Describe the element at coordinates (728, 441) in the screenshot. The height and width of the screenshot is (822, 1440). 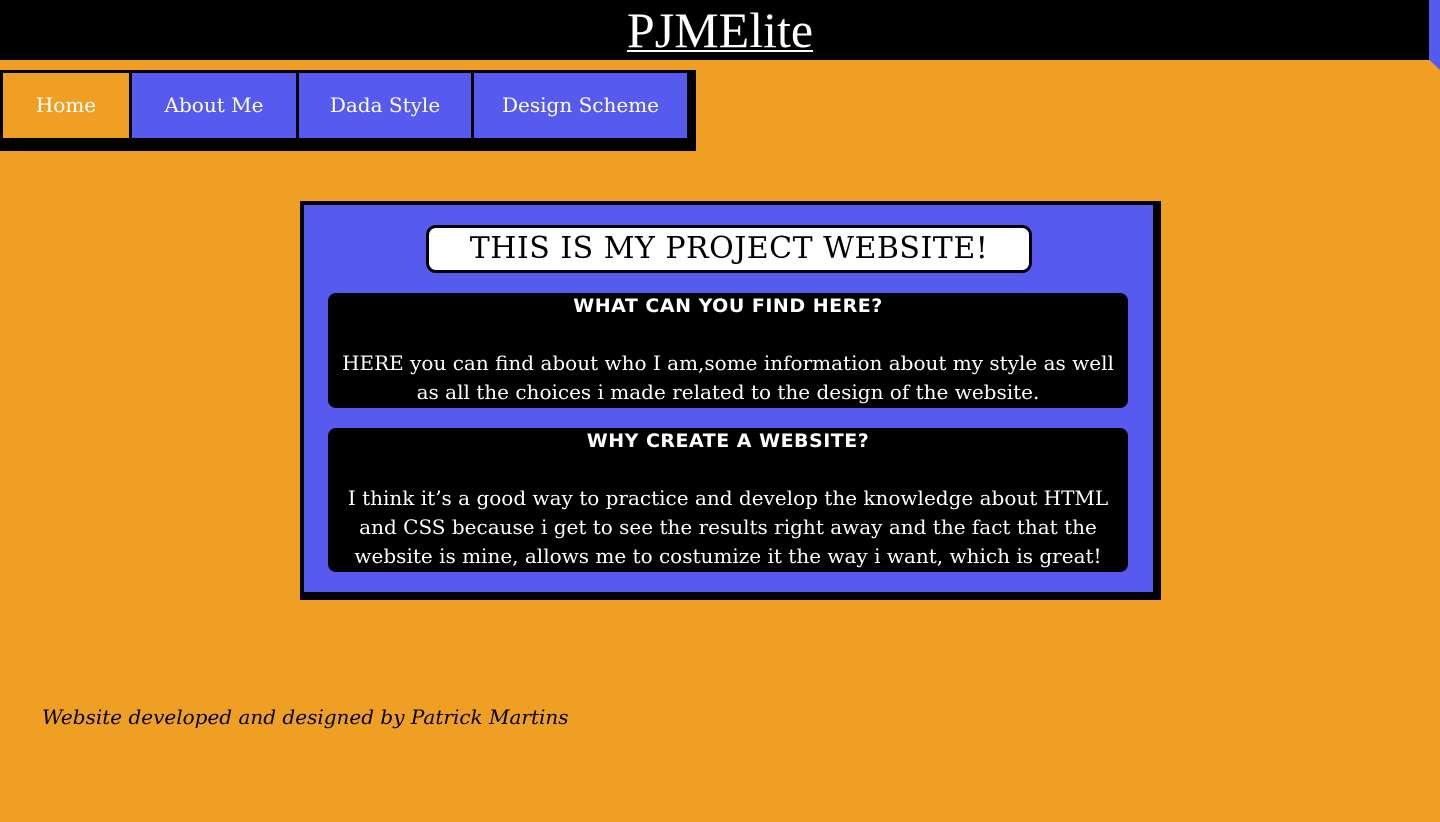
I see `section-title: WHY CREATE A WEBSITE?` at that location.